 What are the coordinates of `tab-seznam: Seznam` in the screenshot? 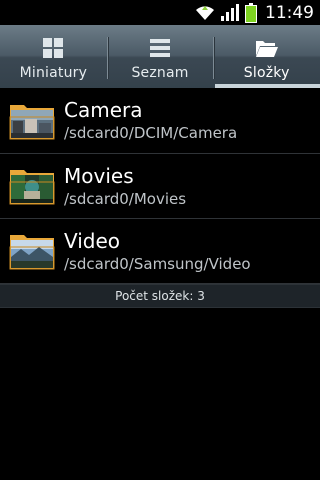 It's located at (160, 56).